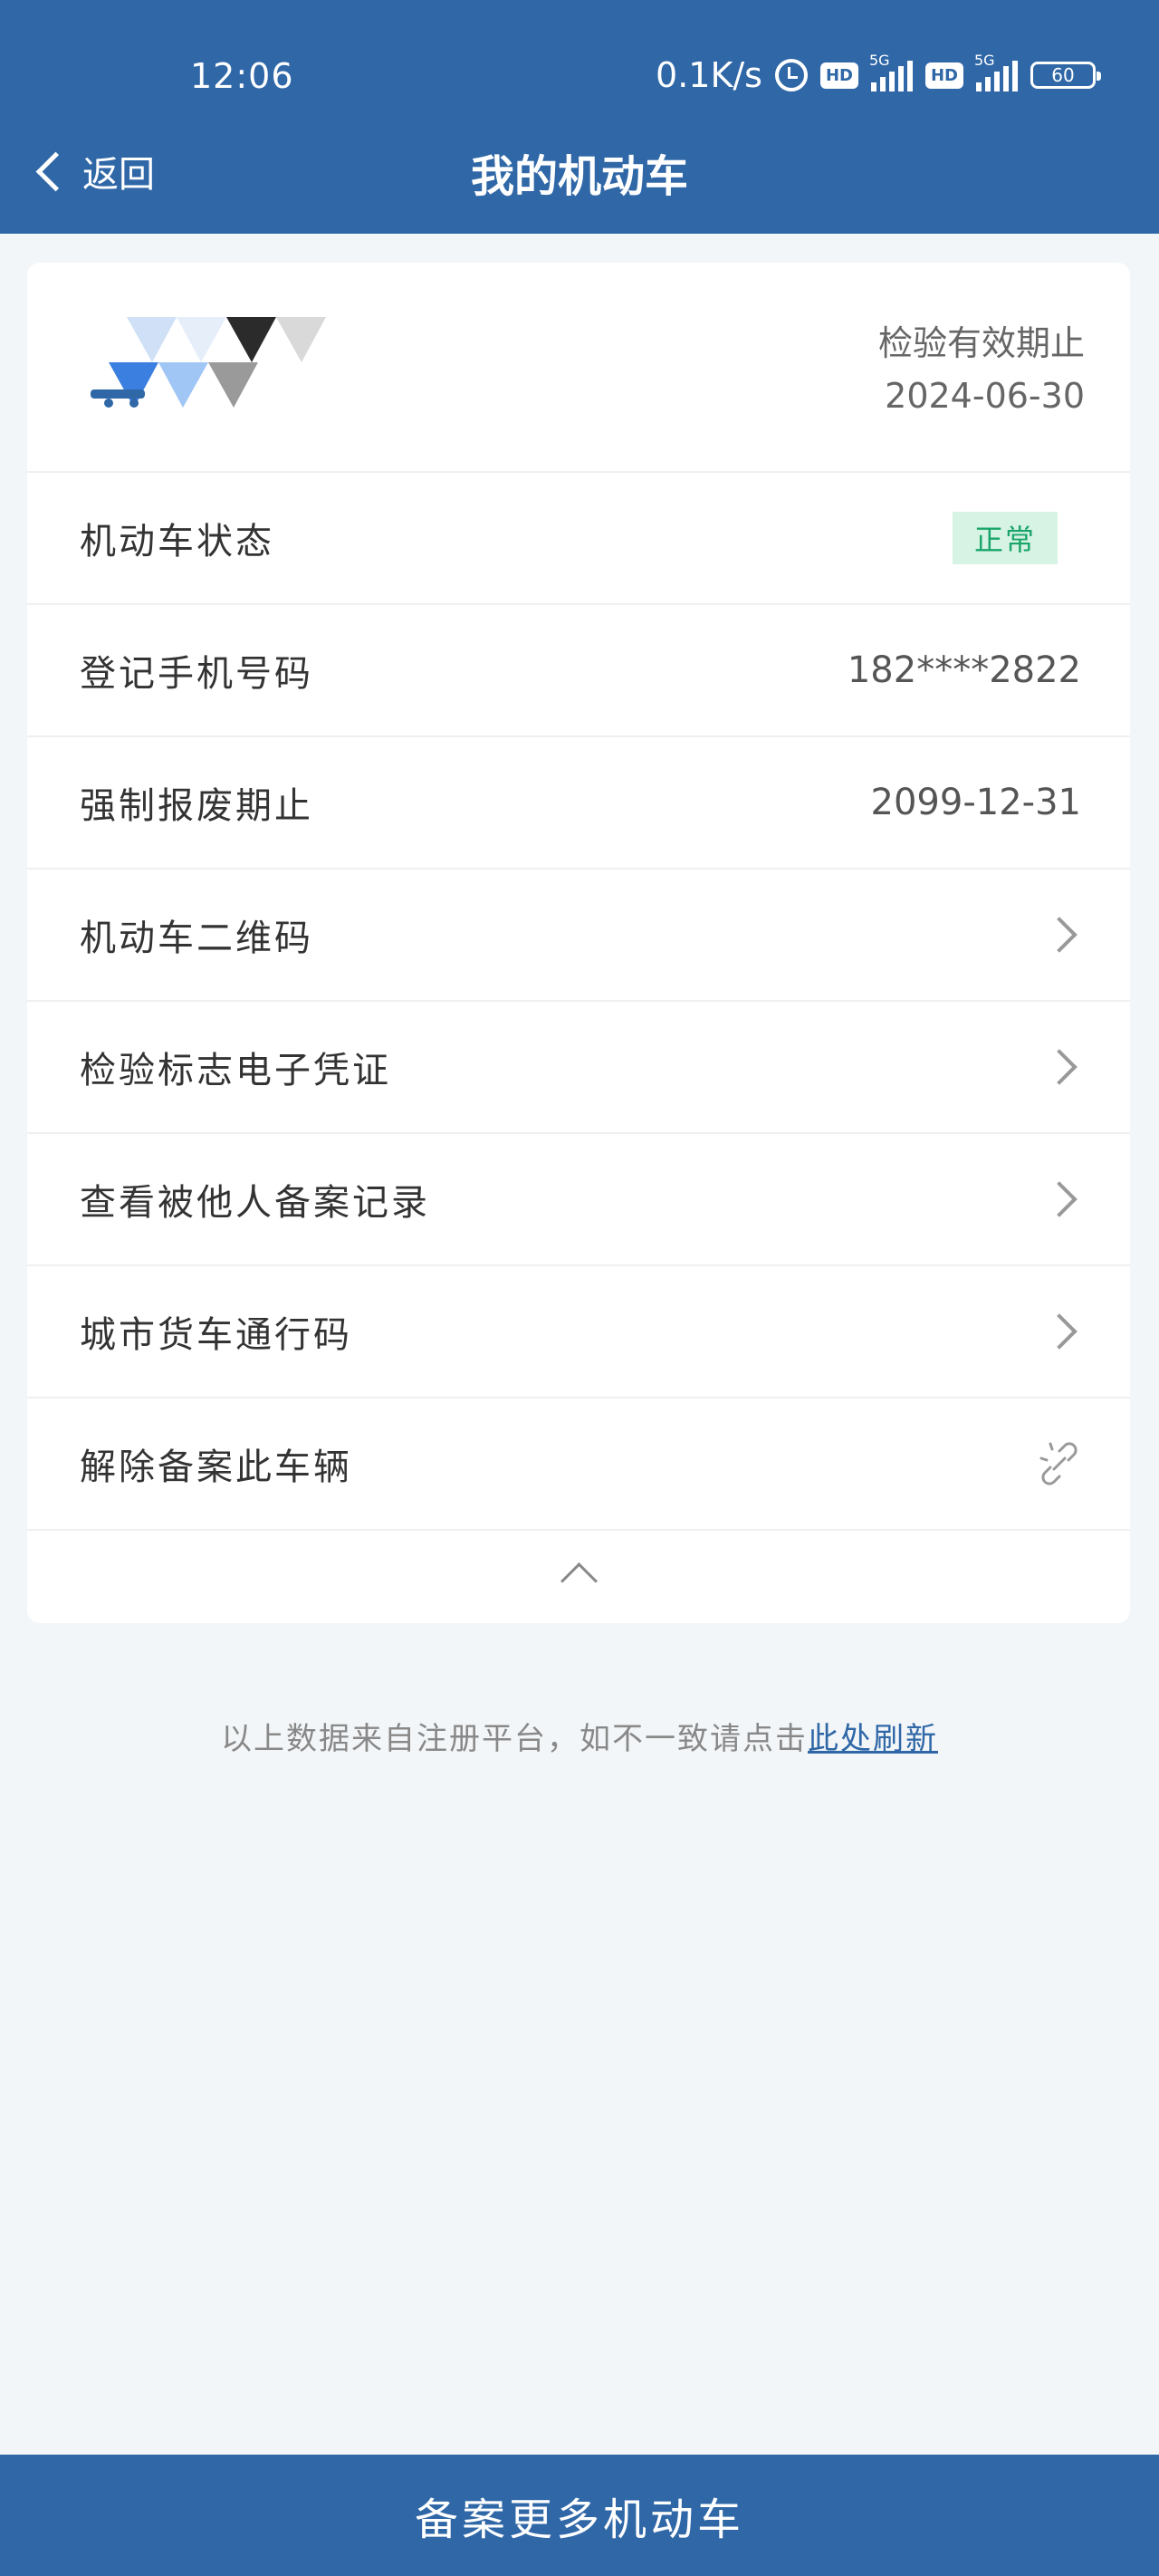 The height and width of the screenshot is (2576, 1159). Describe the element at coordinates (1058, 1463) in the screenshot. I see `unlink-icon` at that location.